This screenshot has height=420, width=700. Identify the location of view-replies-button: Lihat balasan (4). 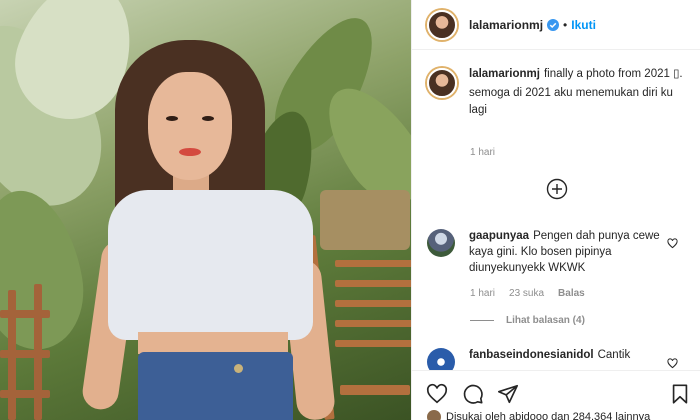
(527, 320).